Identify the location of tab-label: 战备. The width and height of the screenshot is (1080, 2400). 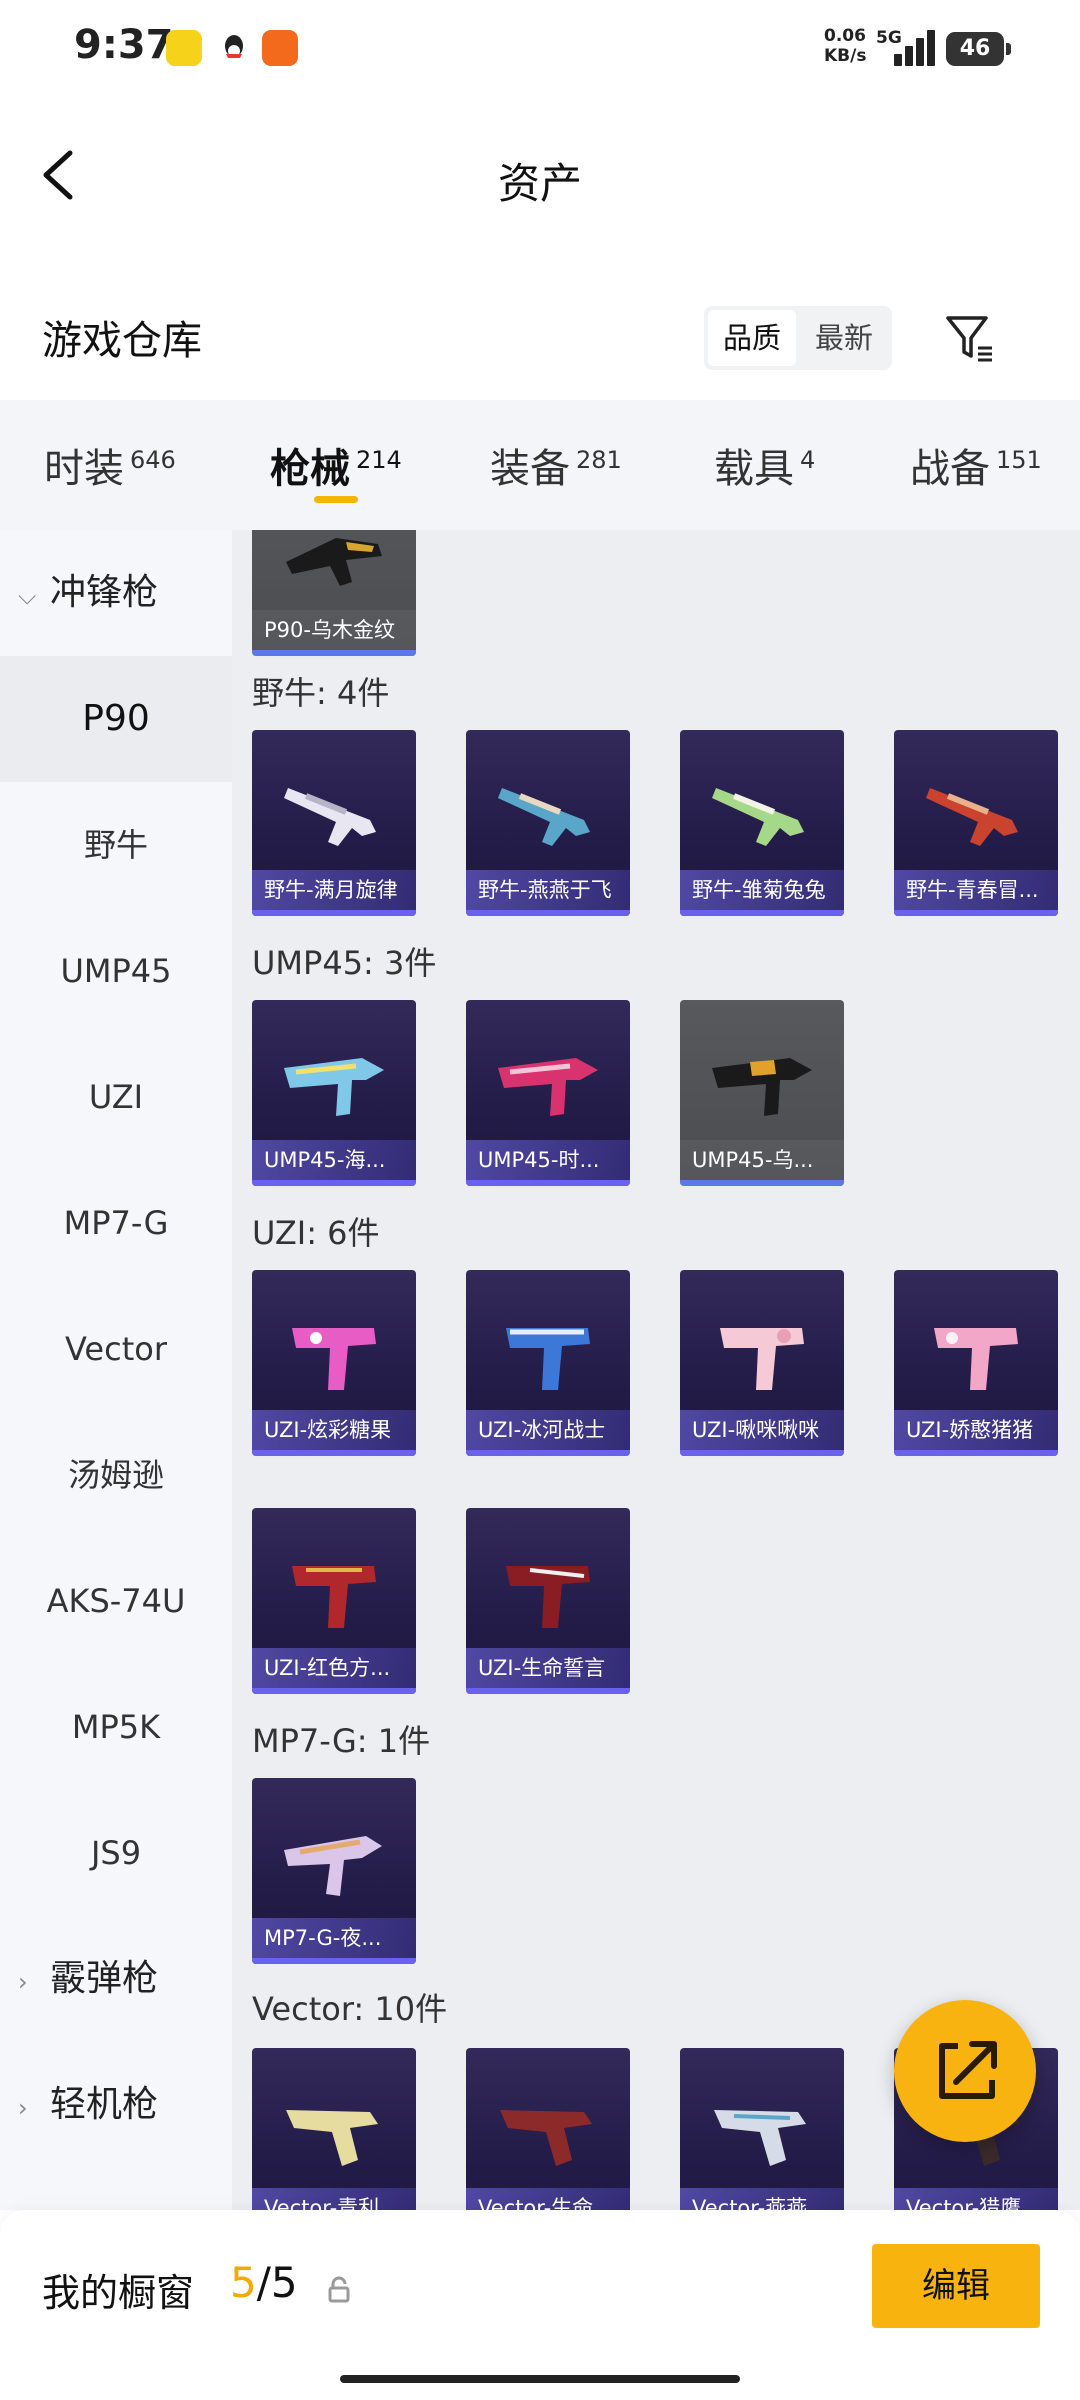
(950, 469).